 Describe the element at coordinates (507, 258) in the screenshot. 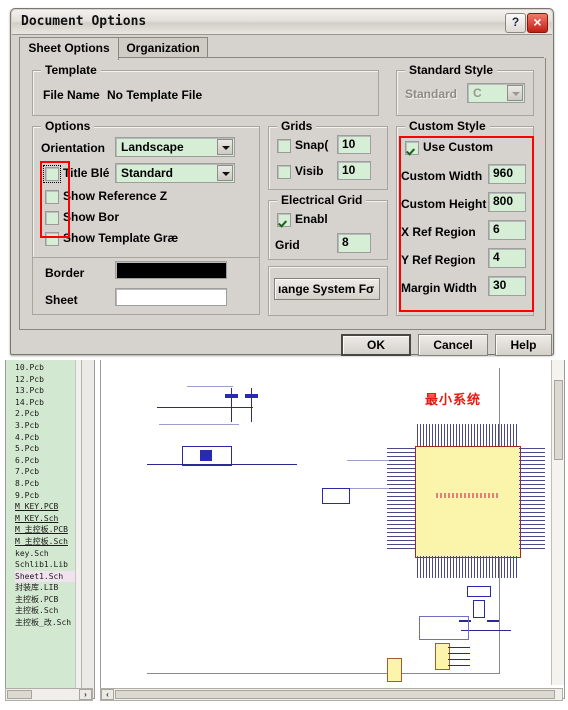

I see `y-ref-region-input: 4` at that location.